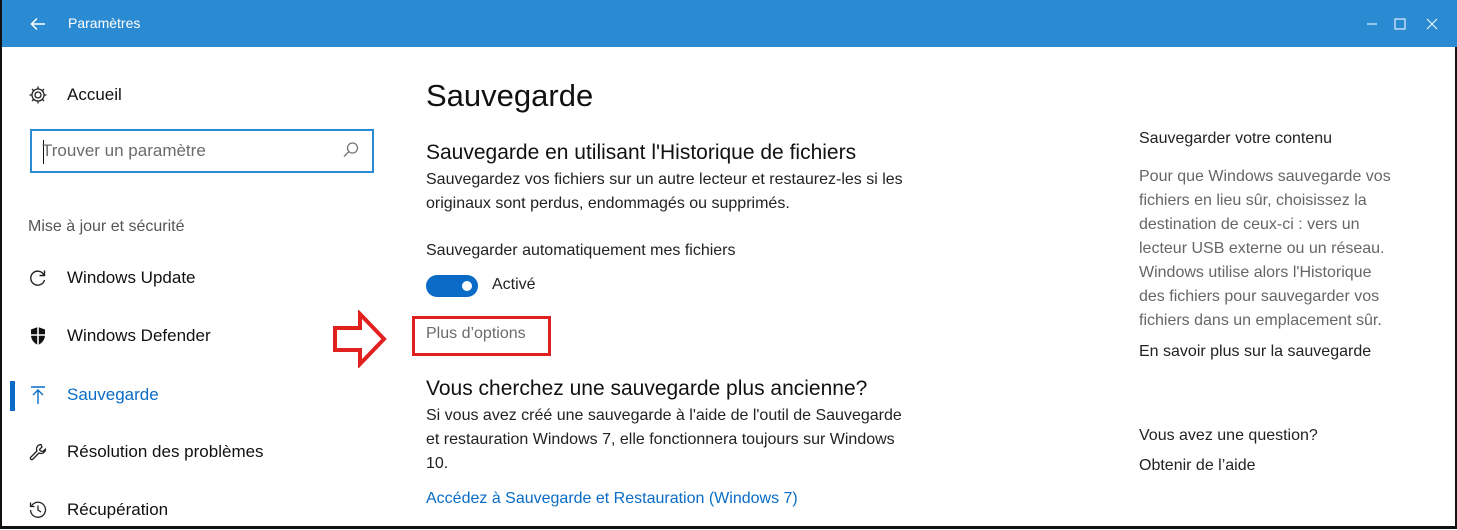  I want to click on side-text-line: des fichiers pour sauvegarder vos, so click(1259, 296).